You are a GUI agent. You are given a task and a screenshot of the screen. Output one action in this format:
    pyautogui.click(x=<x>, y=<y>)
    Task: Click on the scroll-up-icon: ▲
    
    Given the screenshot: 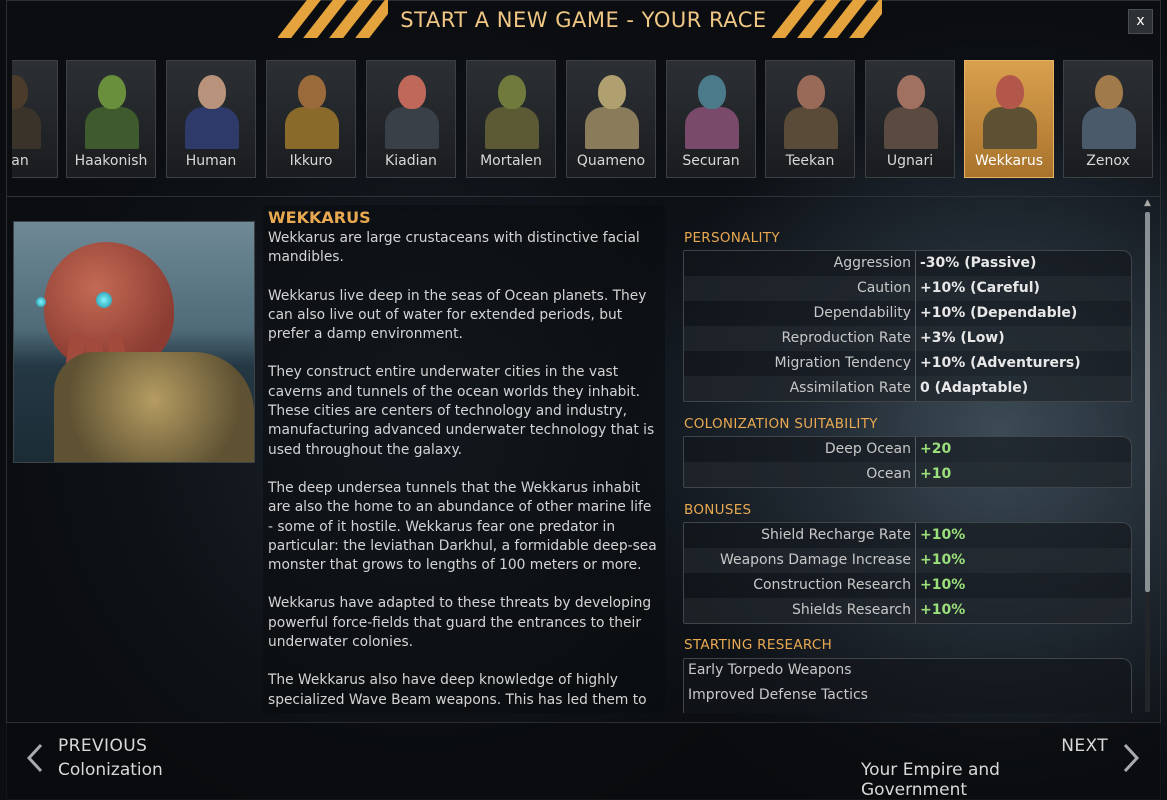 What is the action you would take?
    pyautogui.click(x=1147, y=204)
    